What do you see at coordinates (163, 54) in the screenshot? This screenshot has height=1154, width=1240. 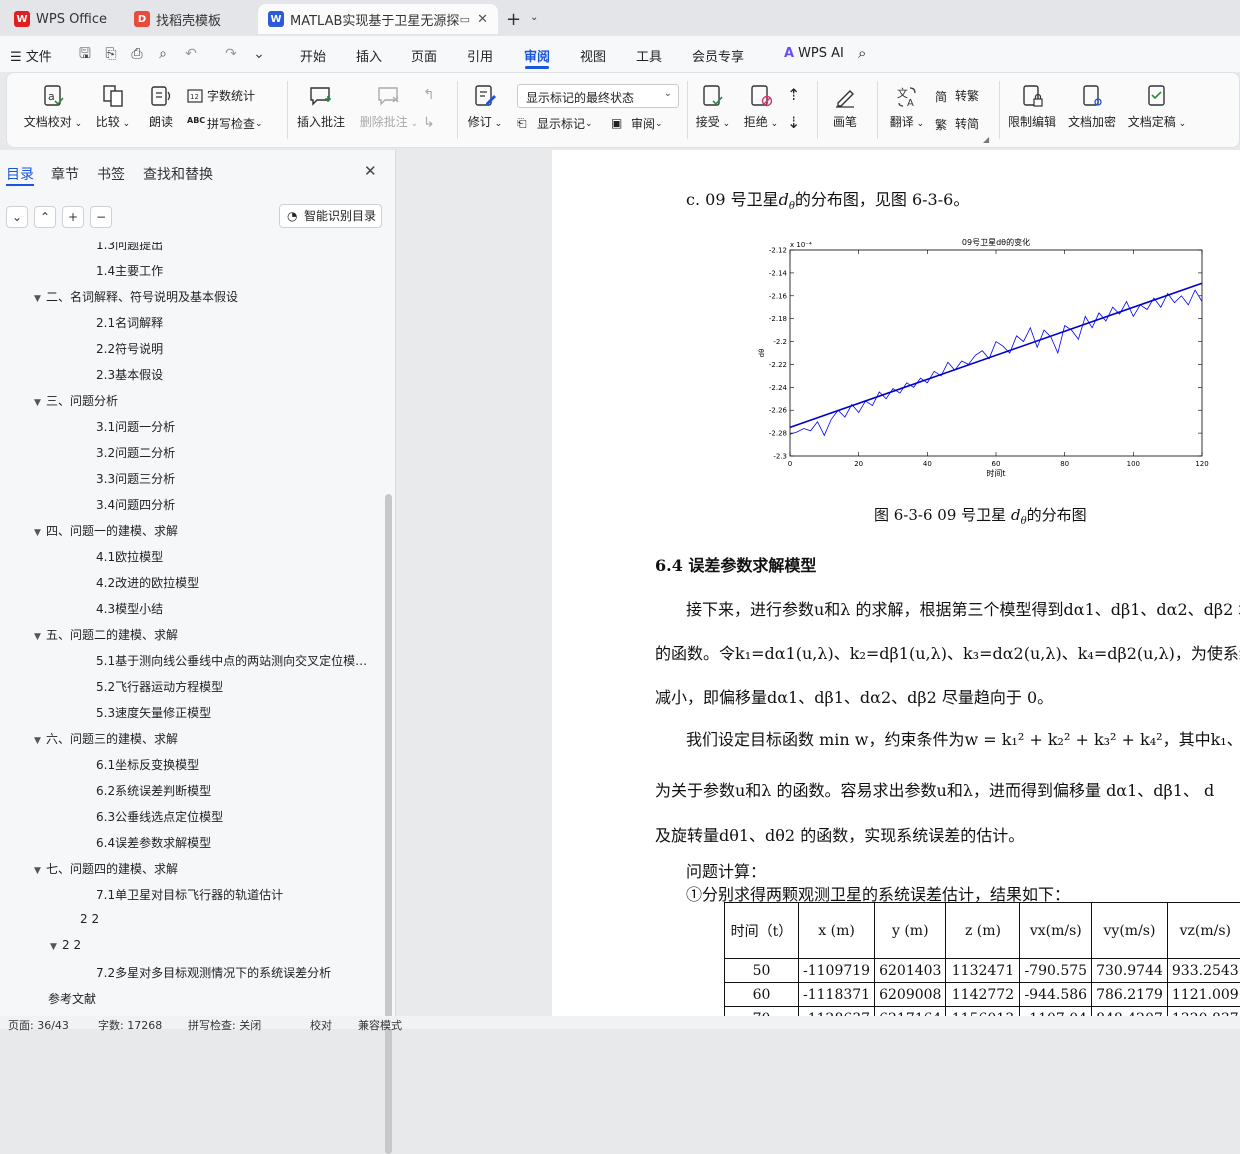 I see `preview-icon: ⌕` at bounding box center [163, 54].